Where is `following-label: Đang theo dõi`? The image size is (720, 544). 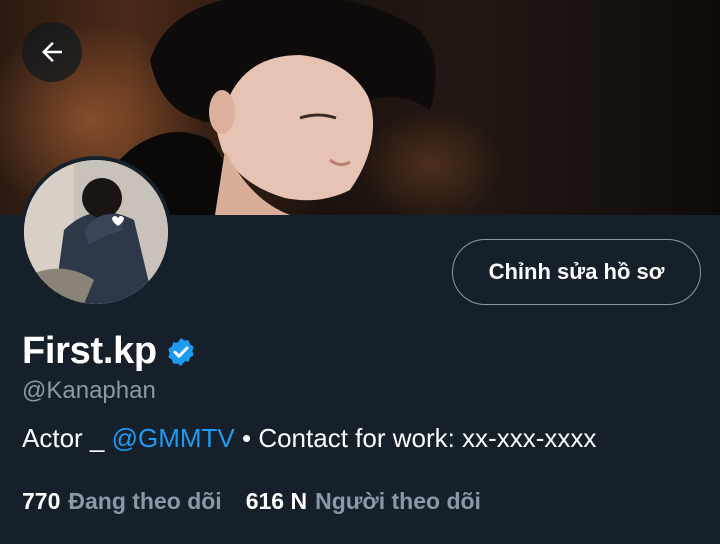
following-label: Đang theo dõi is located at coordinates (145, 501).